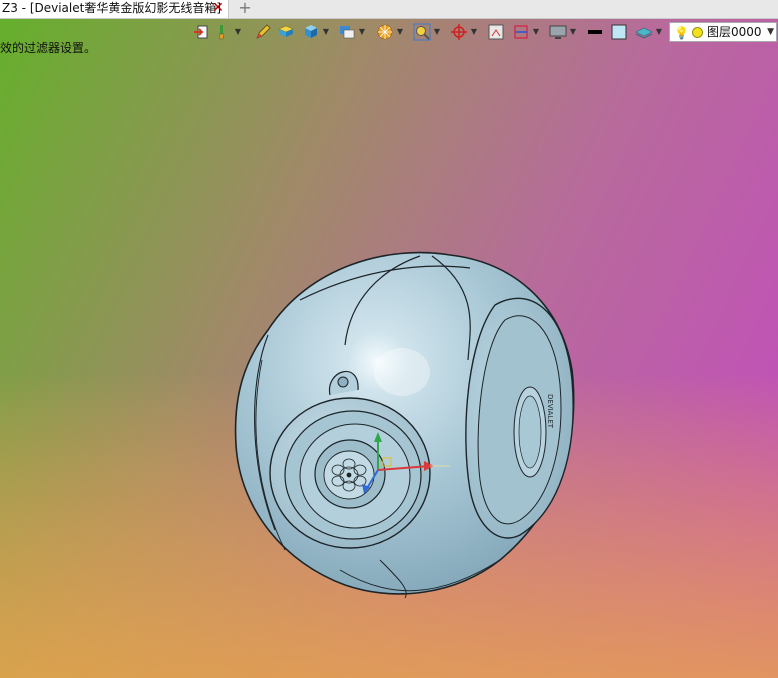  What do you see at coordinates (402, 372) in the screenshot?
I see `specular-highlight` at bounding box center [402, 372].